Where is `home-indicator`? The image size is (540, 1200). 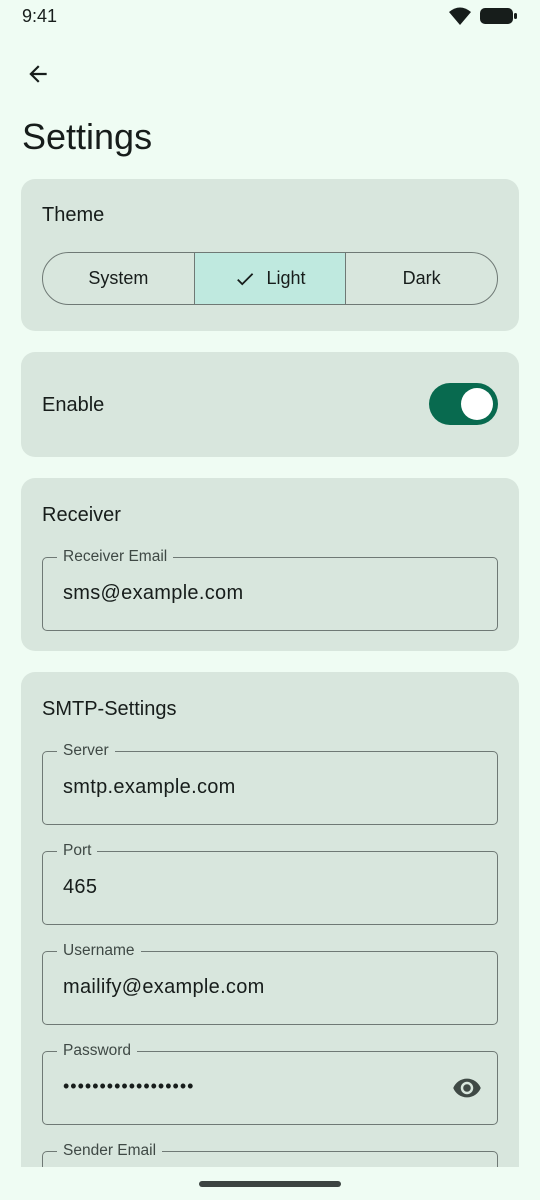 home-indicator is located at coordinates (270, 1184).